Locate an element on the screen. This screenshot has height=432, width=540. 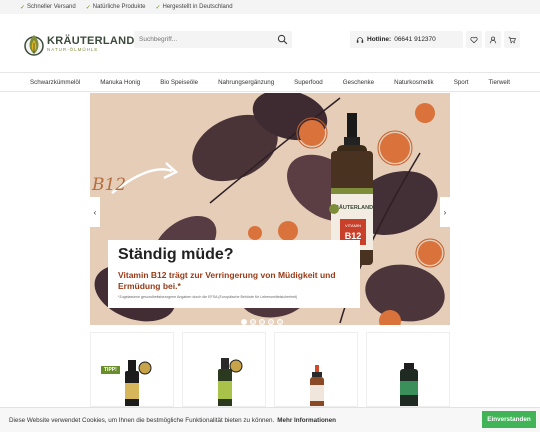
search-icon is located at coordinates (282, 39).